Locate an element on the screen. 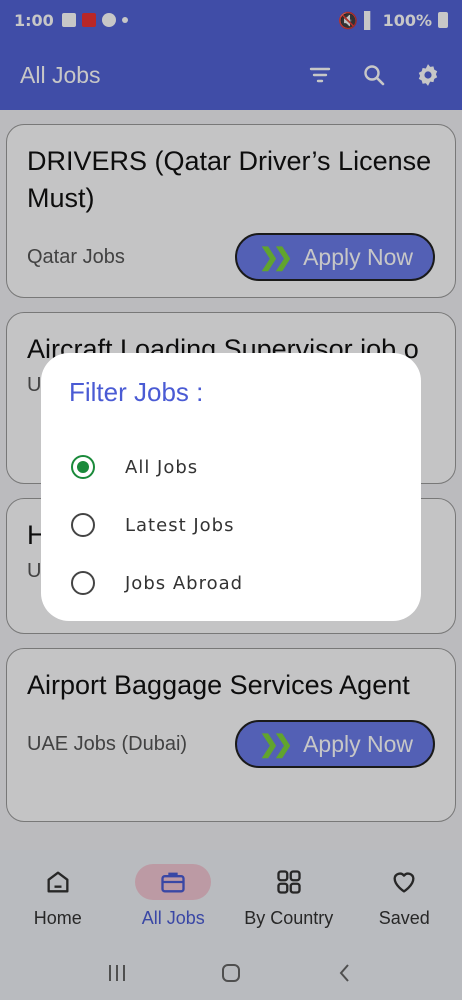 The width and height of the screenshot is (462, 1000). dialog-title: Filter Jobs : is located at coordinates (136, 392).